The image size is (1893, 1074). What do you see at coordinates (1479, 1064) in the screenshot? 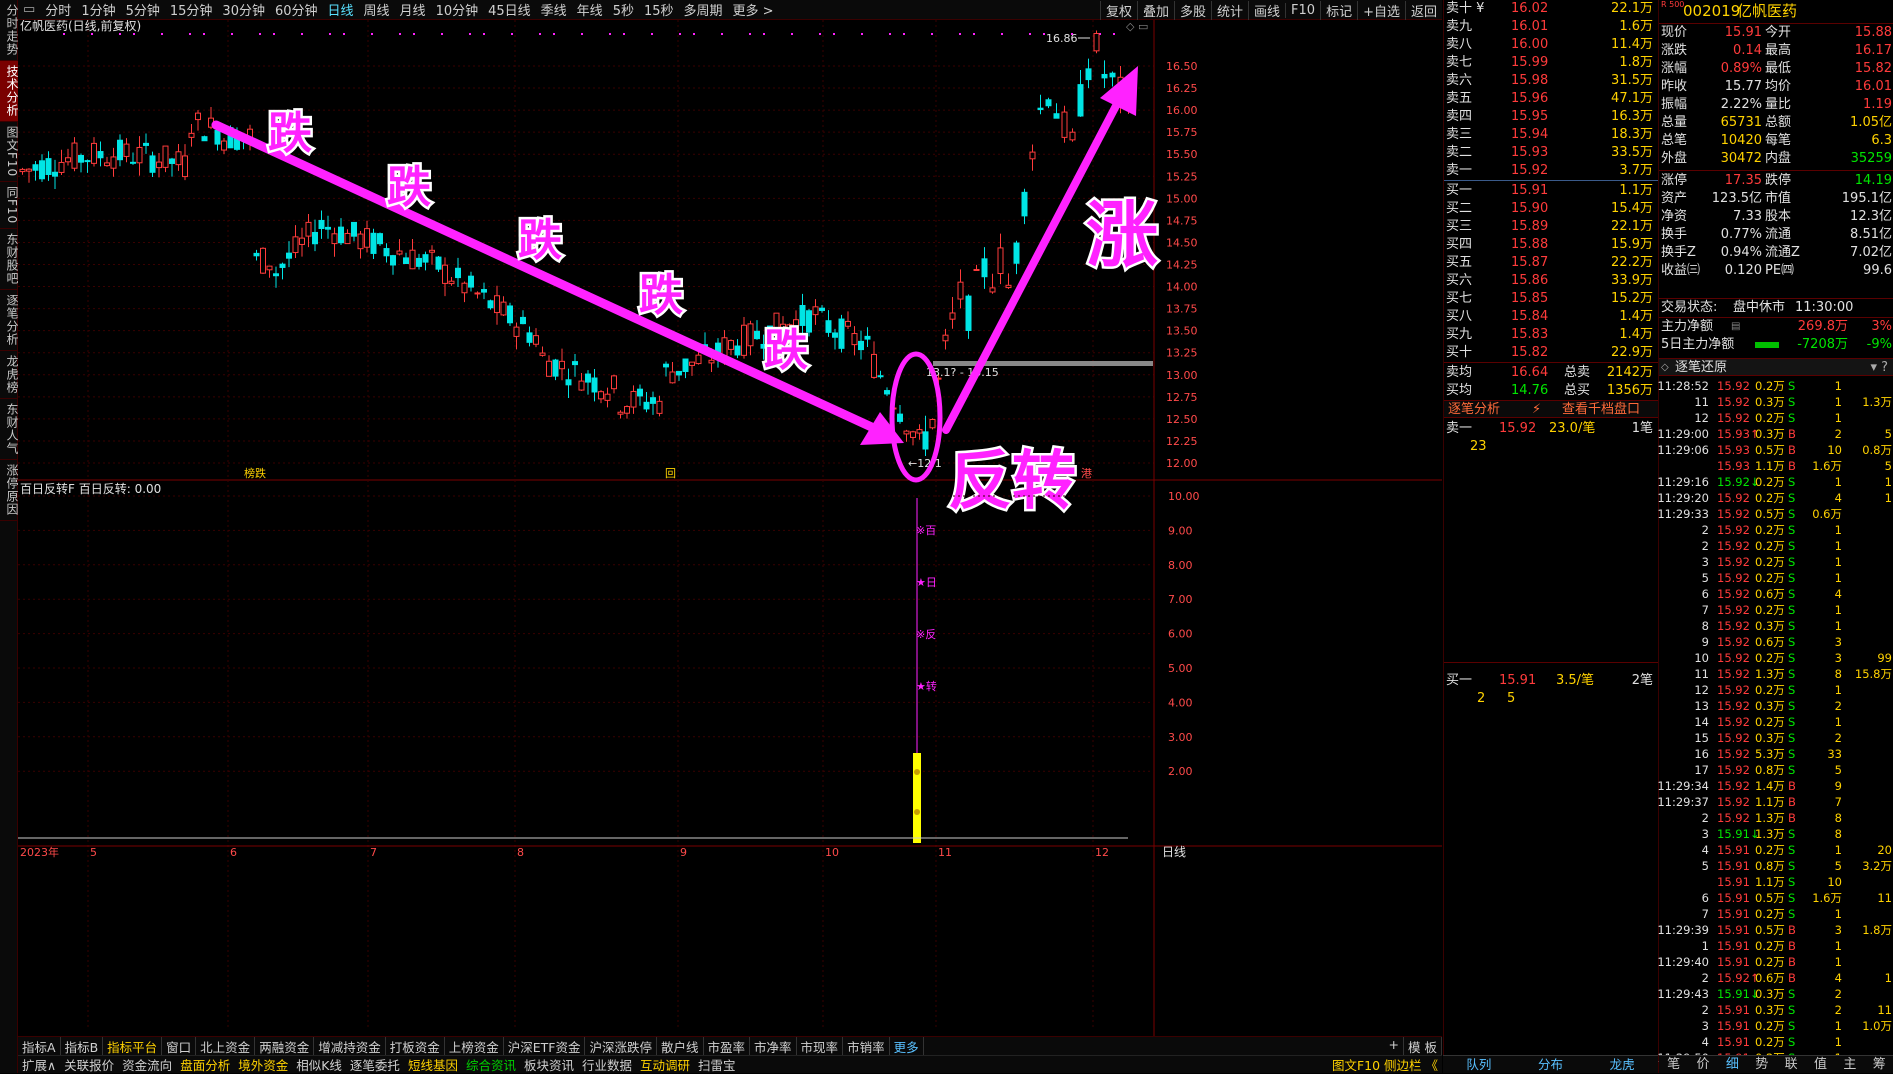
I see `pane-tab-0: 队列` at bounding box center [1479, 1064].